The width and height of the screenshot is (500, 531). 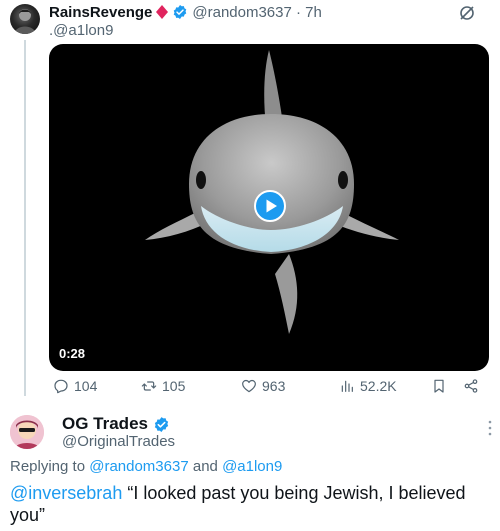 I want to click on like-button: 963, so click(x=263, y=386).